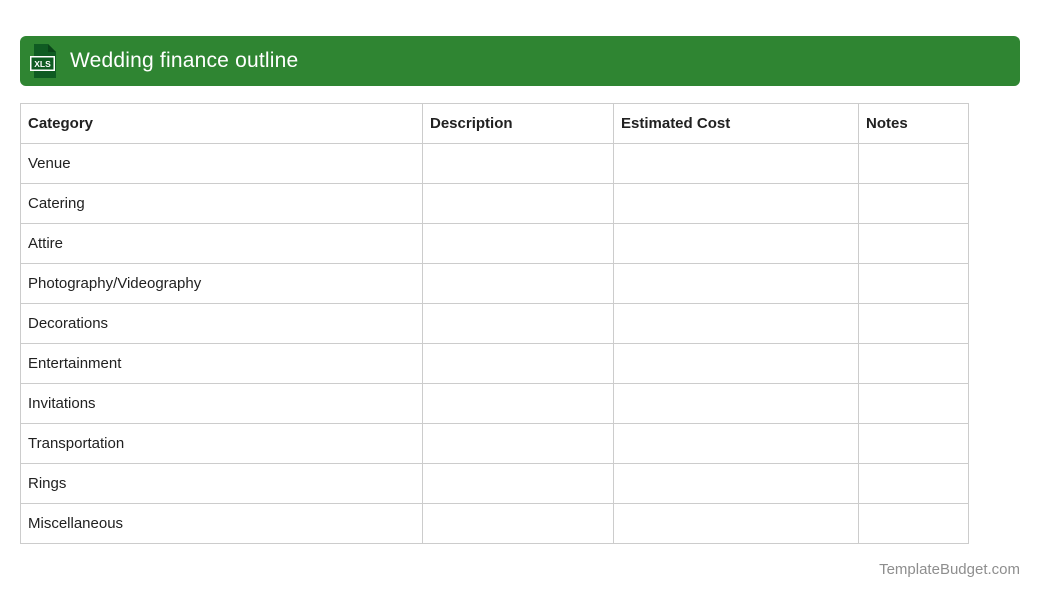  I want to click on table-row: Attire, so click(494, 243).